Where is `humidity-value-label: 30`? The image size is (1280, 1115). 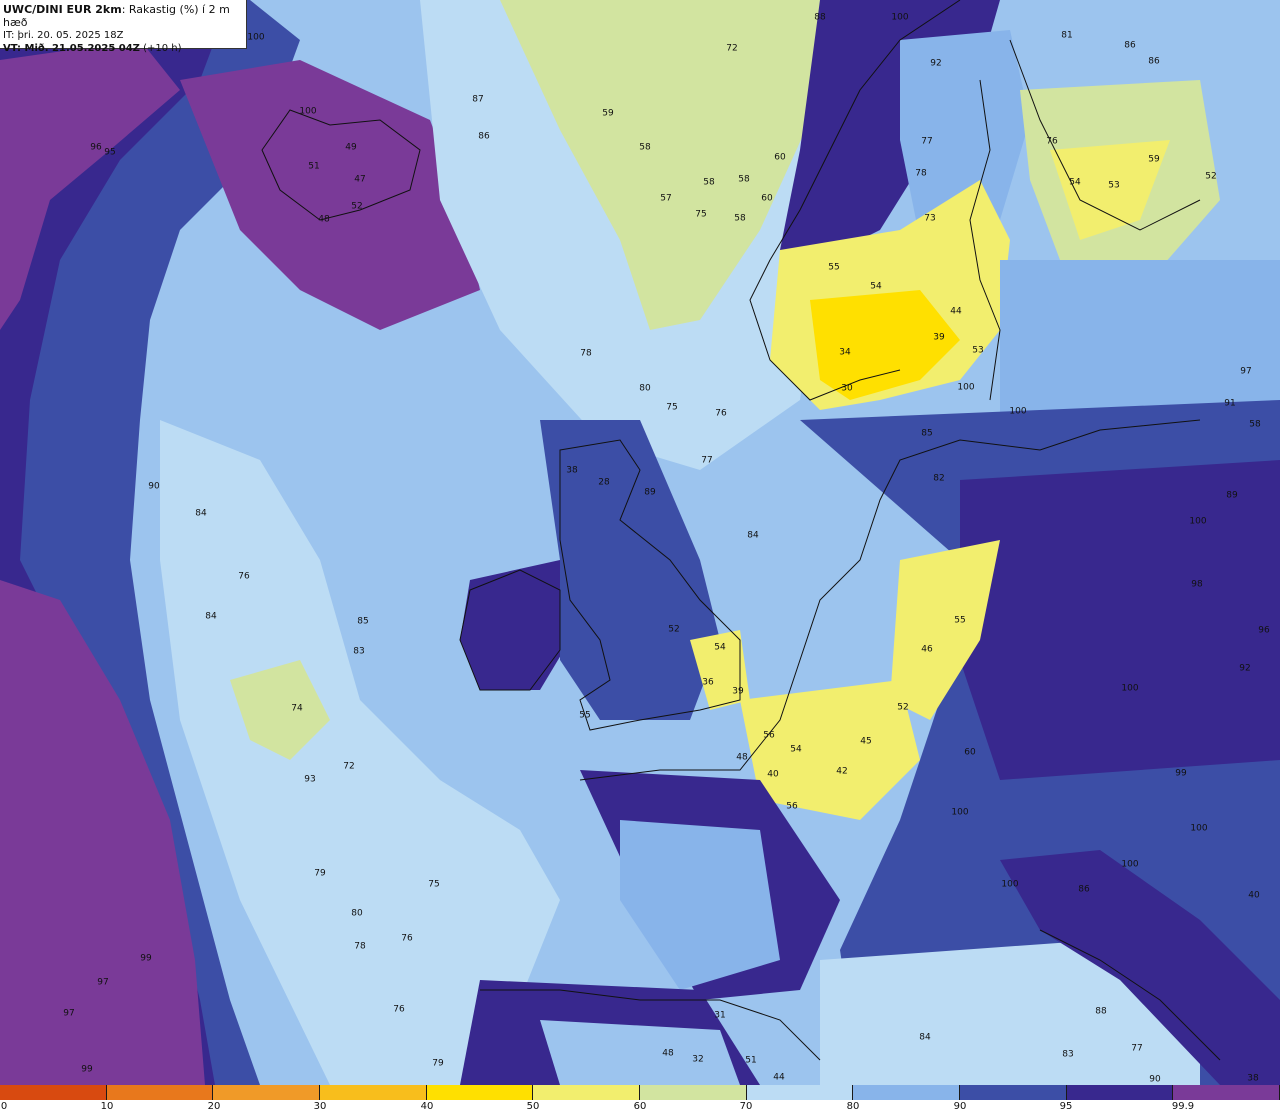
humidity-value-label: 30 is located at coordinates (847, 388).